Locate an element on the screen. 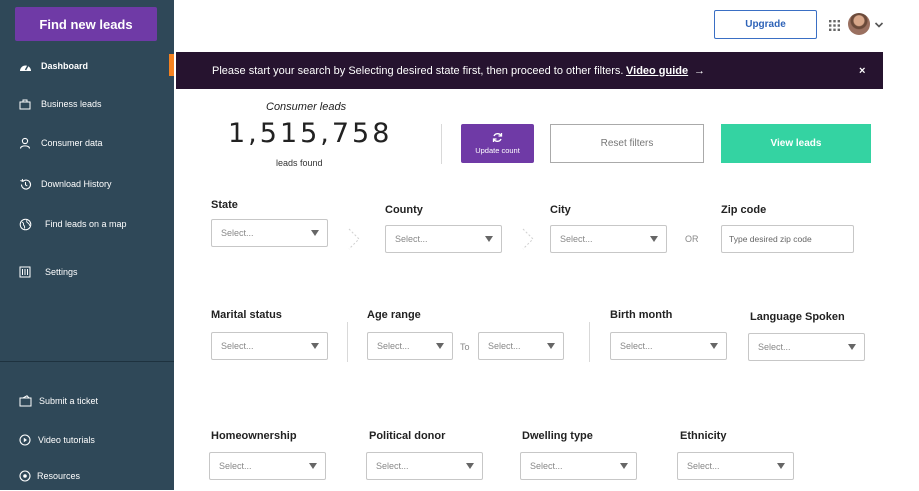  leads-count-caption: leads found is located at coordinates (299, 163).